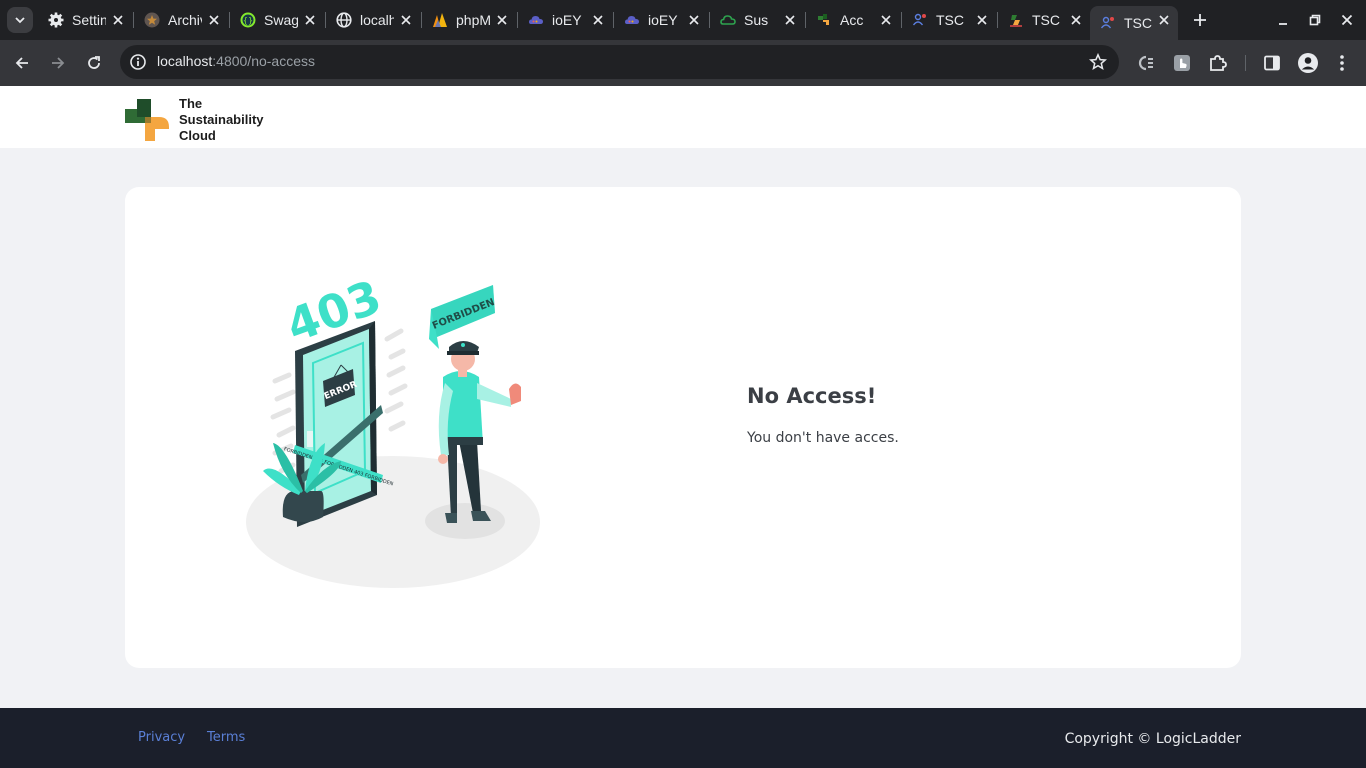  I want to click on tab-acc: Acc, so click(853, 20).